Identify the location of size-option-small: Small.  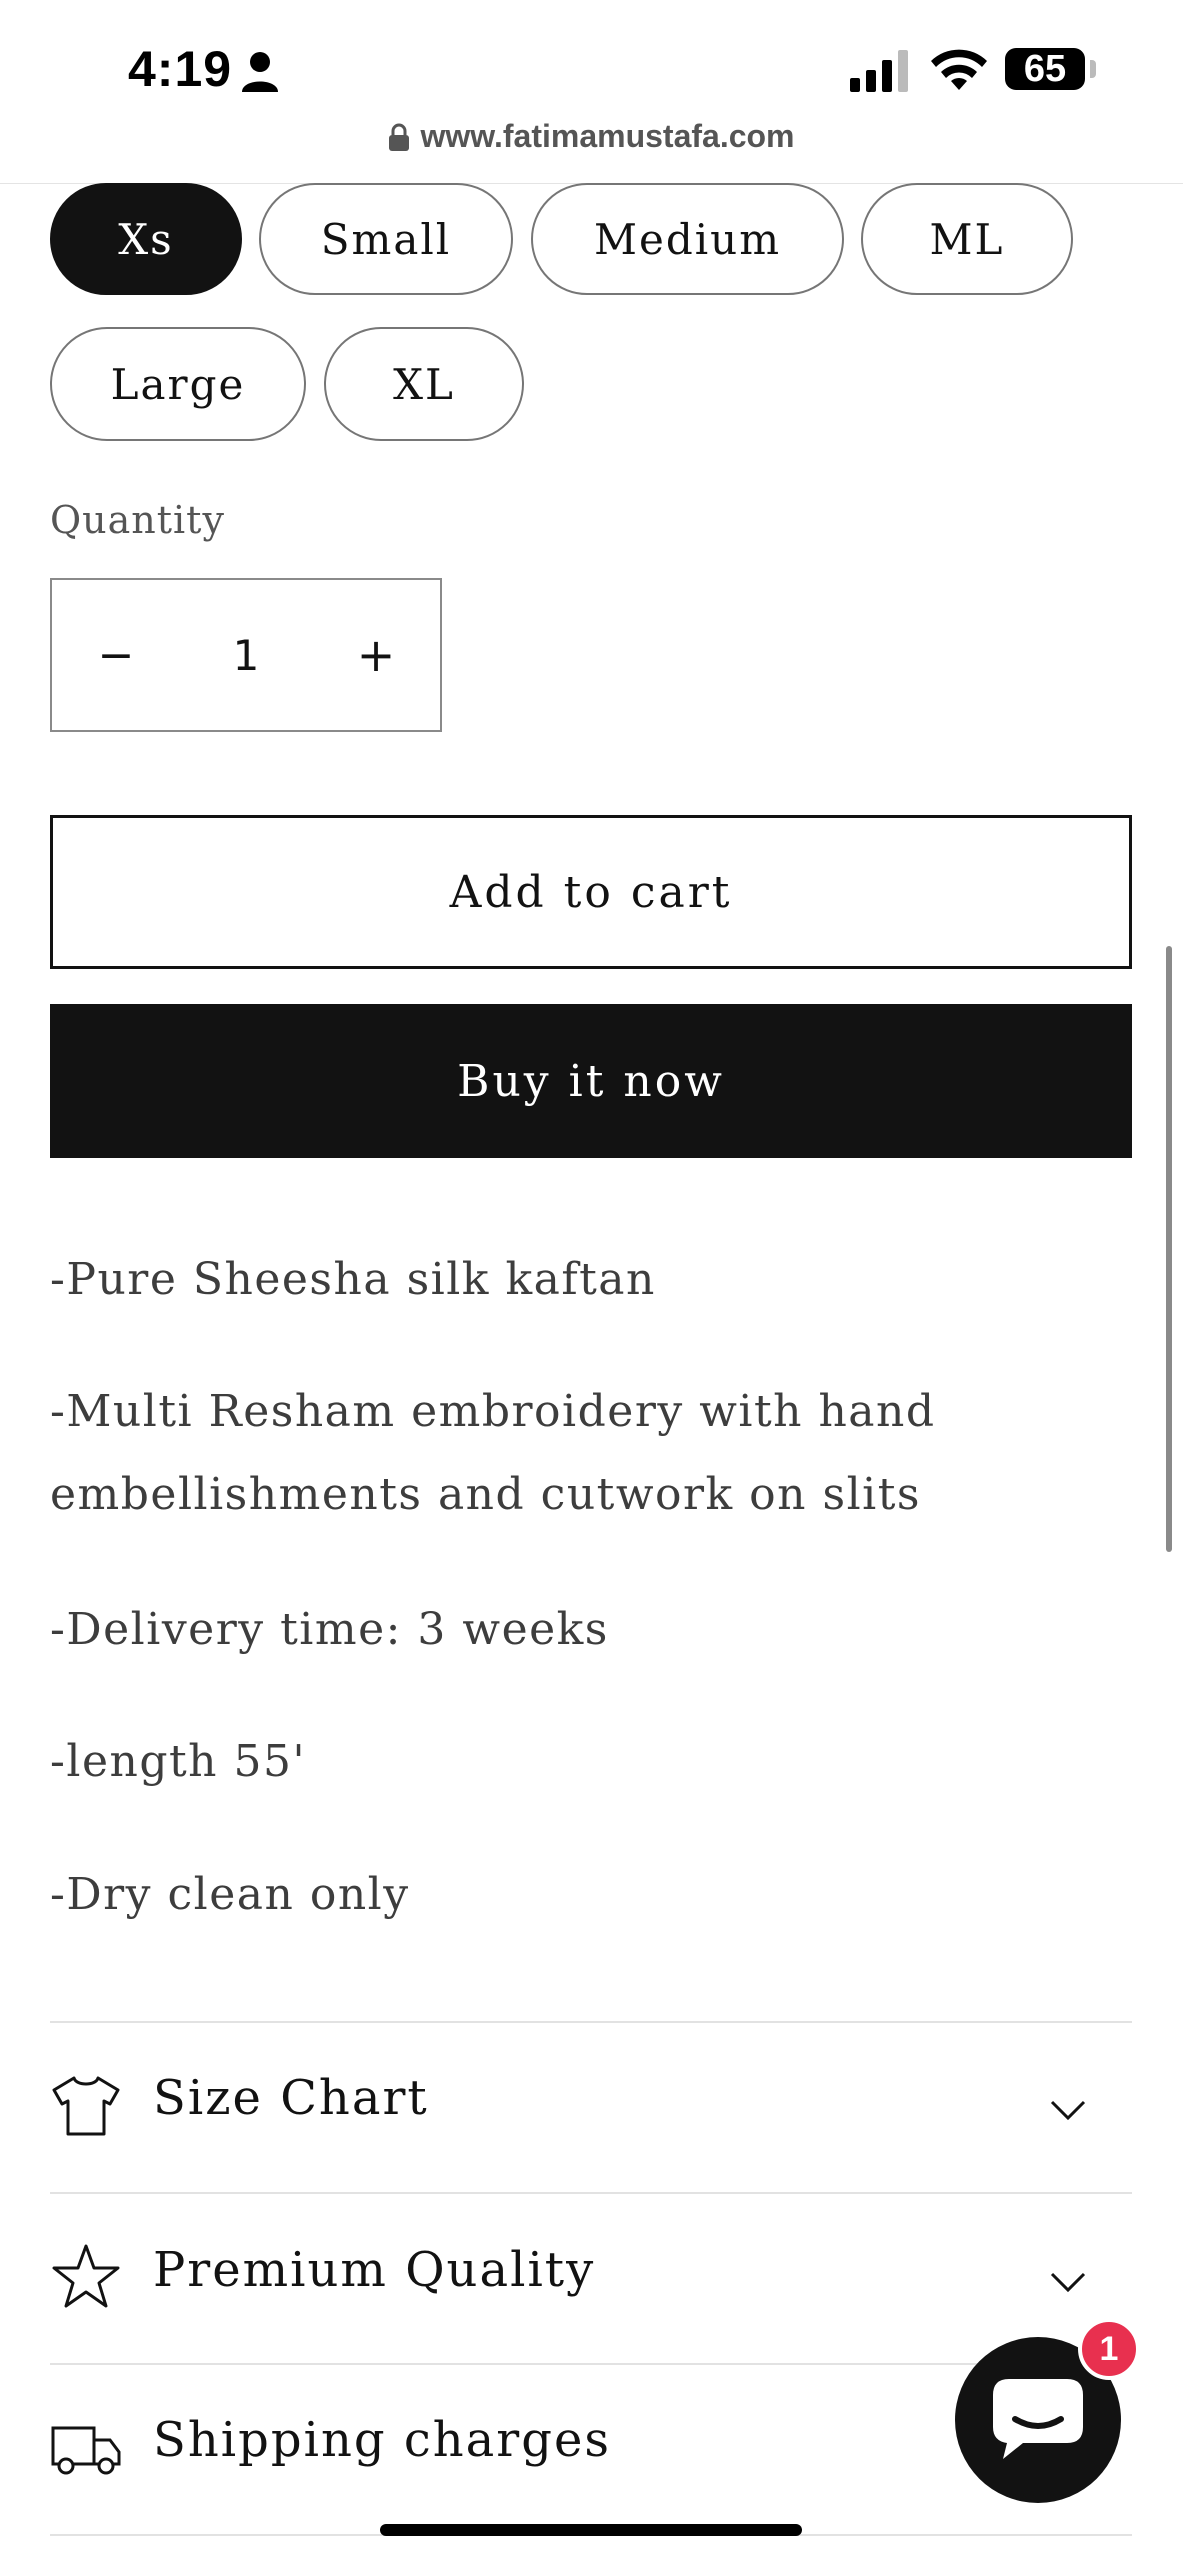
(386, 239).